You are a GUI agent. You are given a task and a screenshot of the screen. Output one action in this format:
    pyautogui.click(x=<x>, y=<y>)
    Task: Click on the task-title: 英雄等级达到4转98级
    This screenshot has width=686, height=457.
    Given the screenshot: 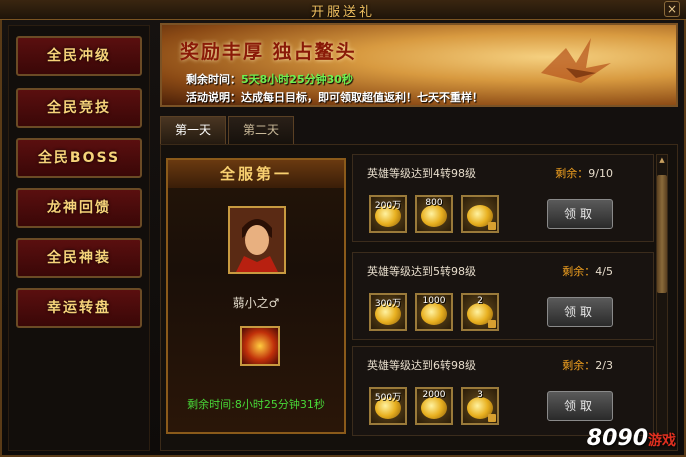 What is the action you would take?
    pyautogui.click(x=421, y=173)
    